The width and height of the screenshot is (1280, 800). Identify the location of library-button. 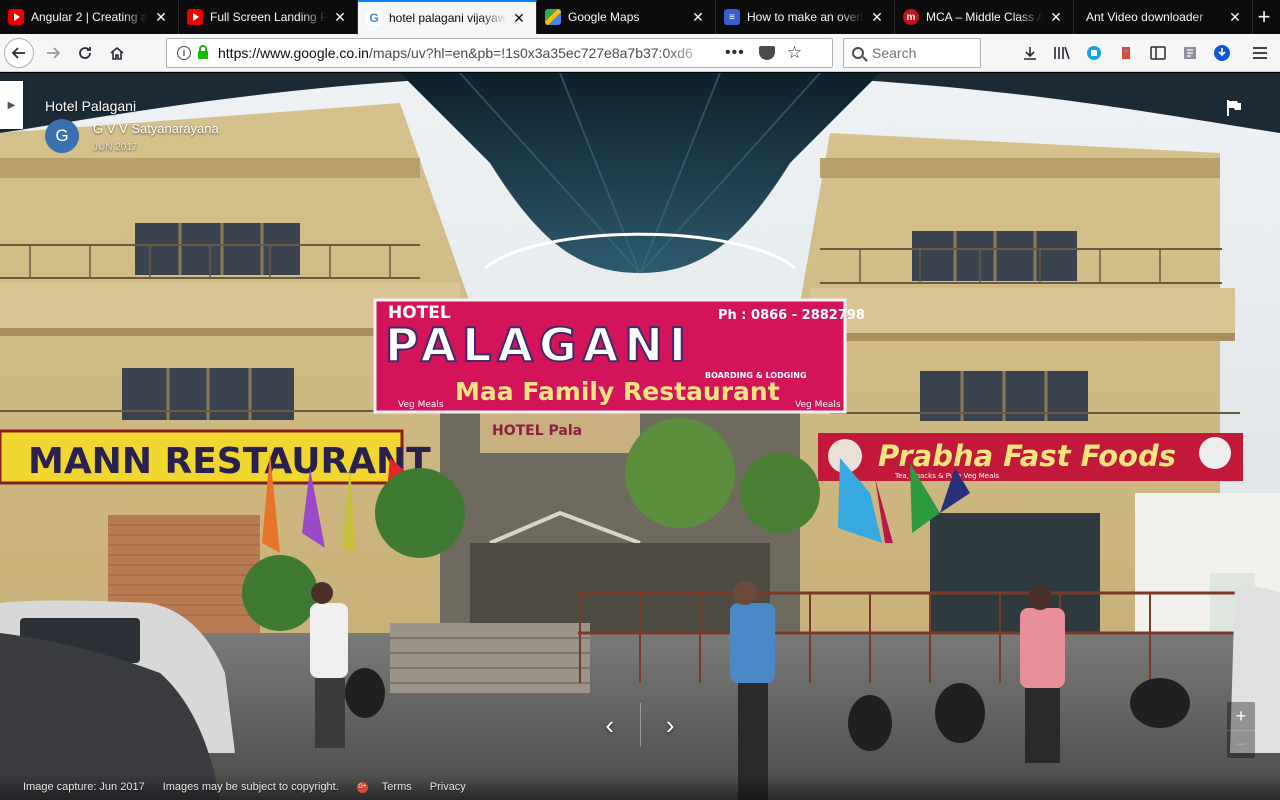
(1062, 53).